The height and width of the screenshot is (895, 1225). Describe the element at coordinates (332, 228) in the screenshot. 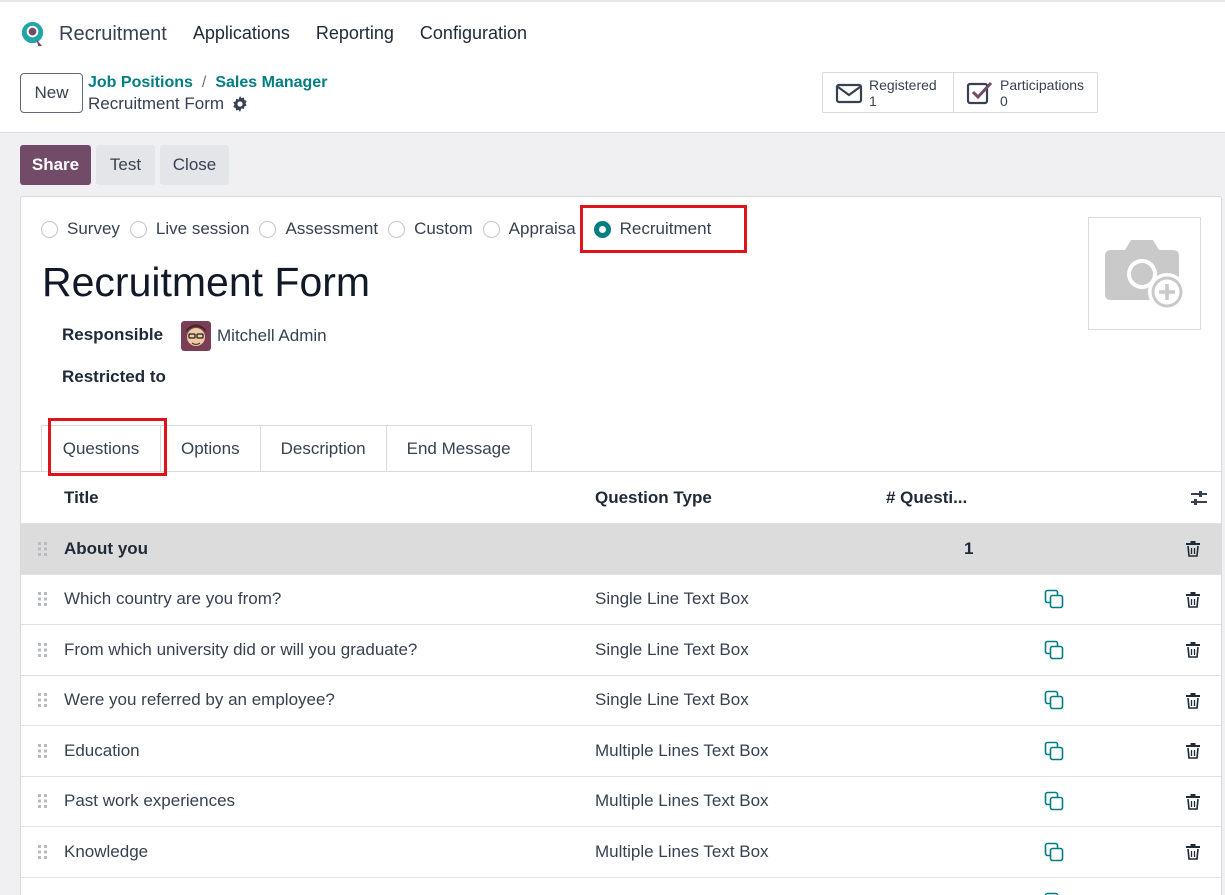

I see `radio-label: Assessment` at that location.